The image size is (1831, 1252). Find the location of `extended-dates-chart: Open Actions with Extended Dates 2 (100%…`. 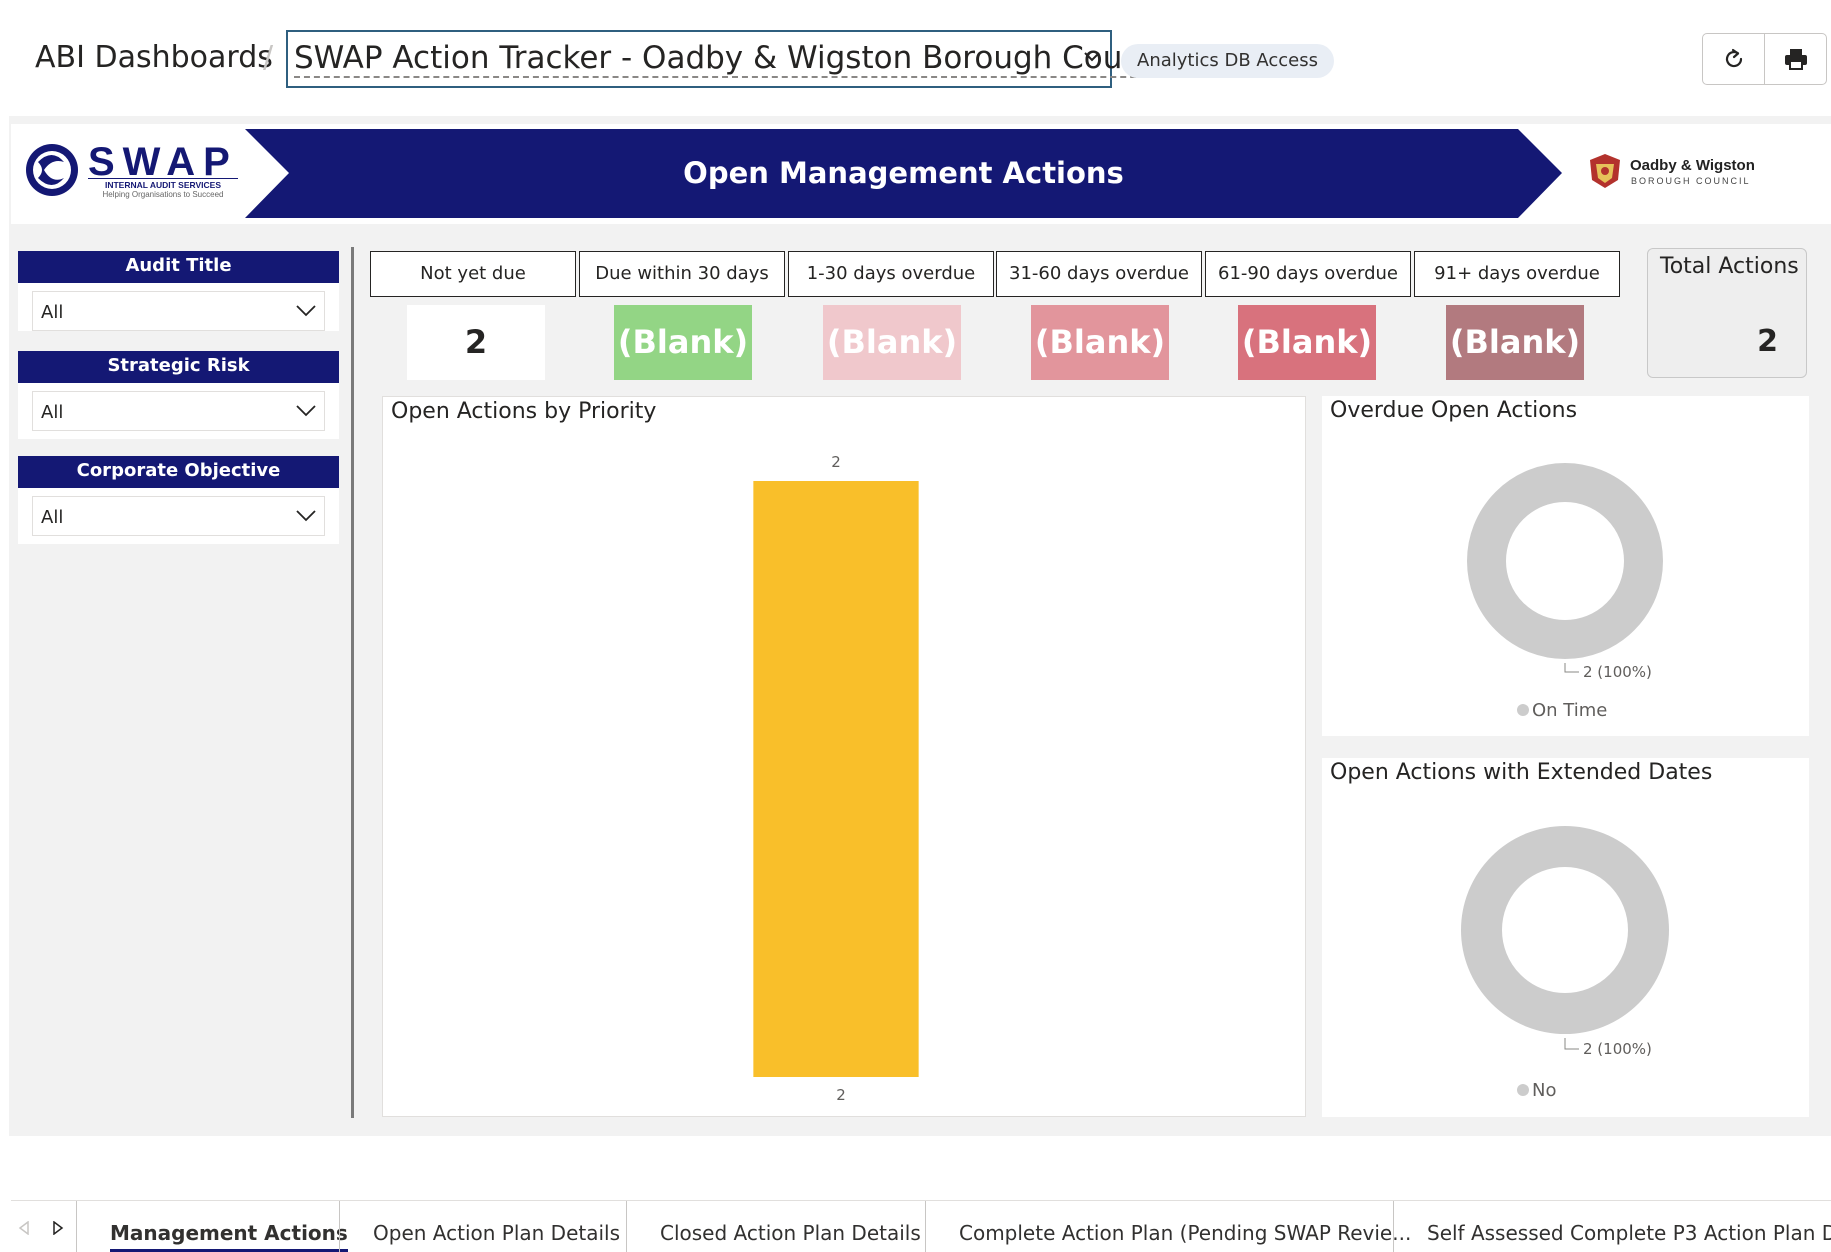

extended-dates-chart: Open Actions with Extended Dates 2 (100%… is located at coordinates (1565, 937).